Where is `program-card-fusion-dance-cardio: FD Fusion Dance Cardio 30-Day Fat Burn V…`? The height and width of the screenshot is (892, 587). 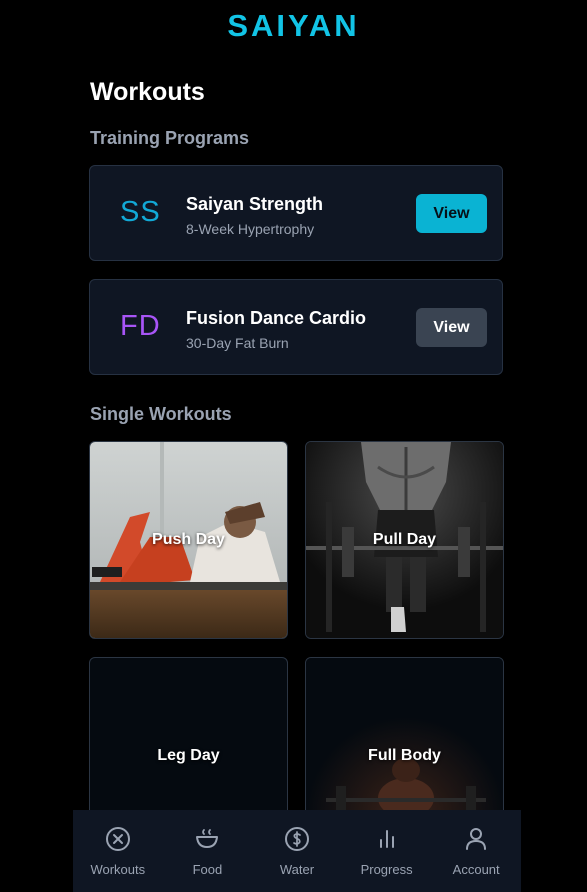
program-card-fusion-dance-cardio: FD Fusion Dance Cardio 30-Day Fat Burn V… is located at coordinates (296, 327).